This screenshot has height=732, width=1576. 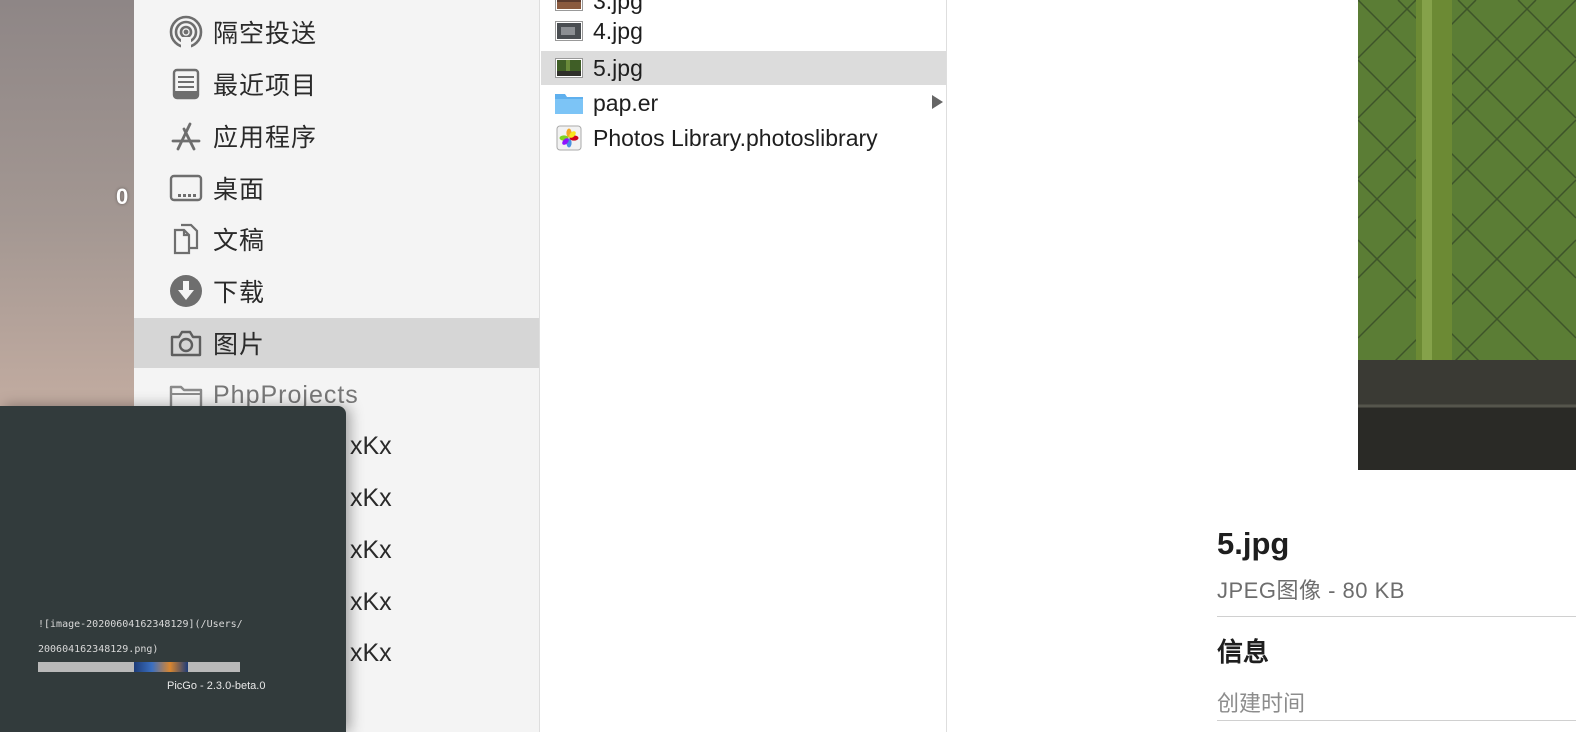 I want to click on file-name: 3.jpg, so click(x=618, y=7).